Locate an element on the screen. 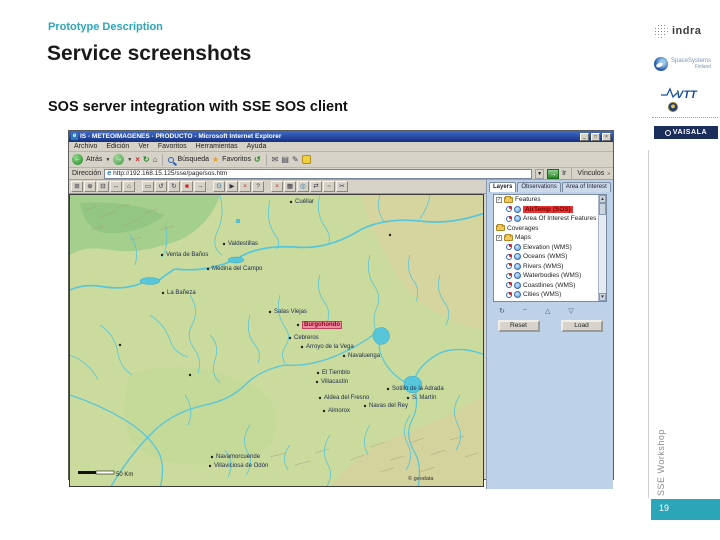  tool-stop: ■ is located at coordinates (187, 186).